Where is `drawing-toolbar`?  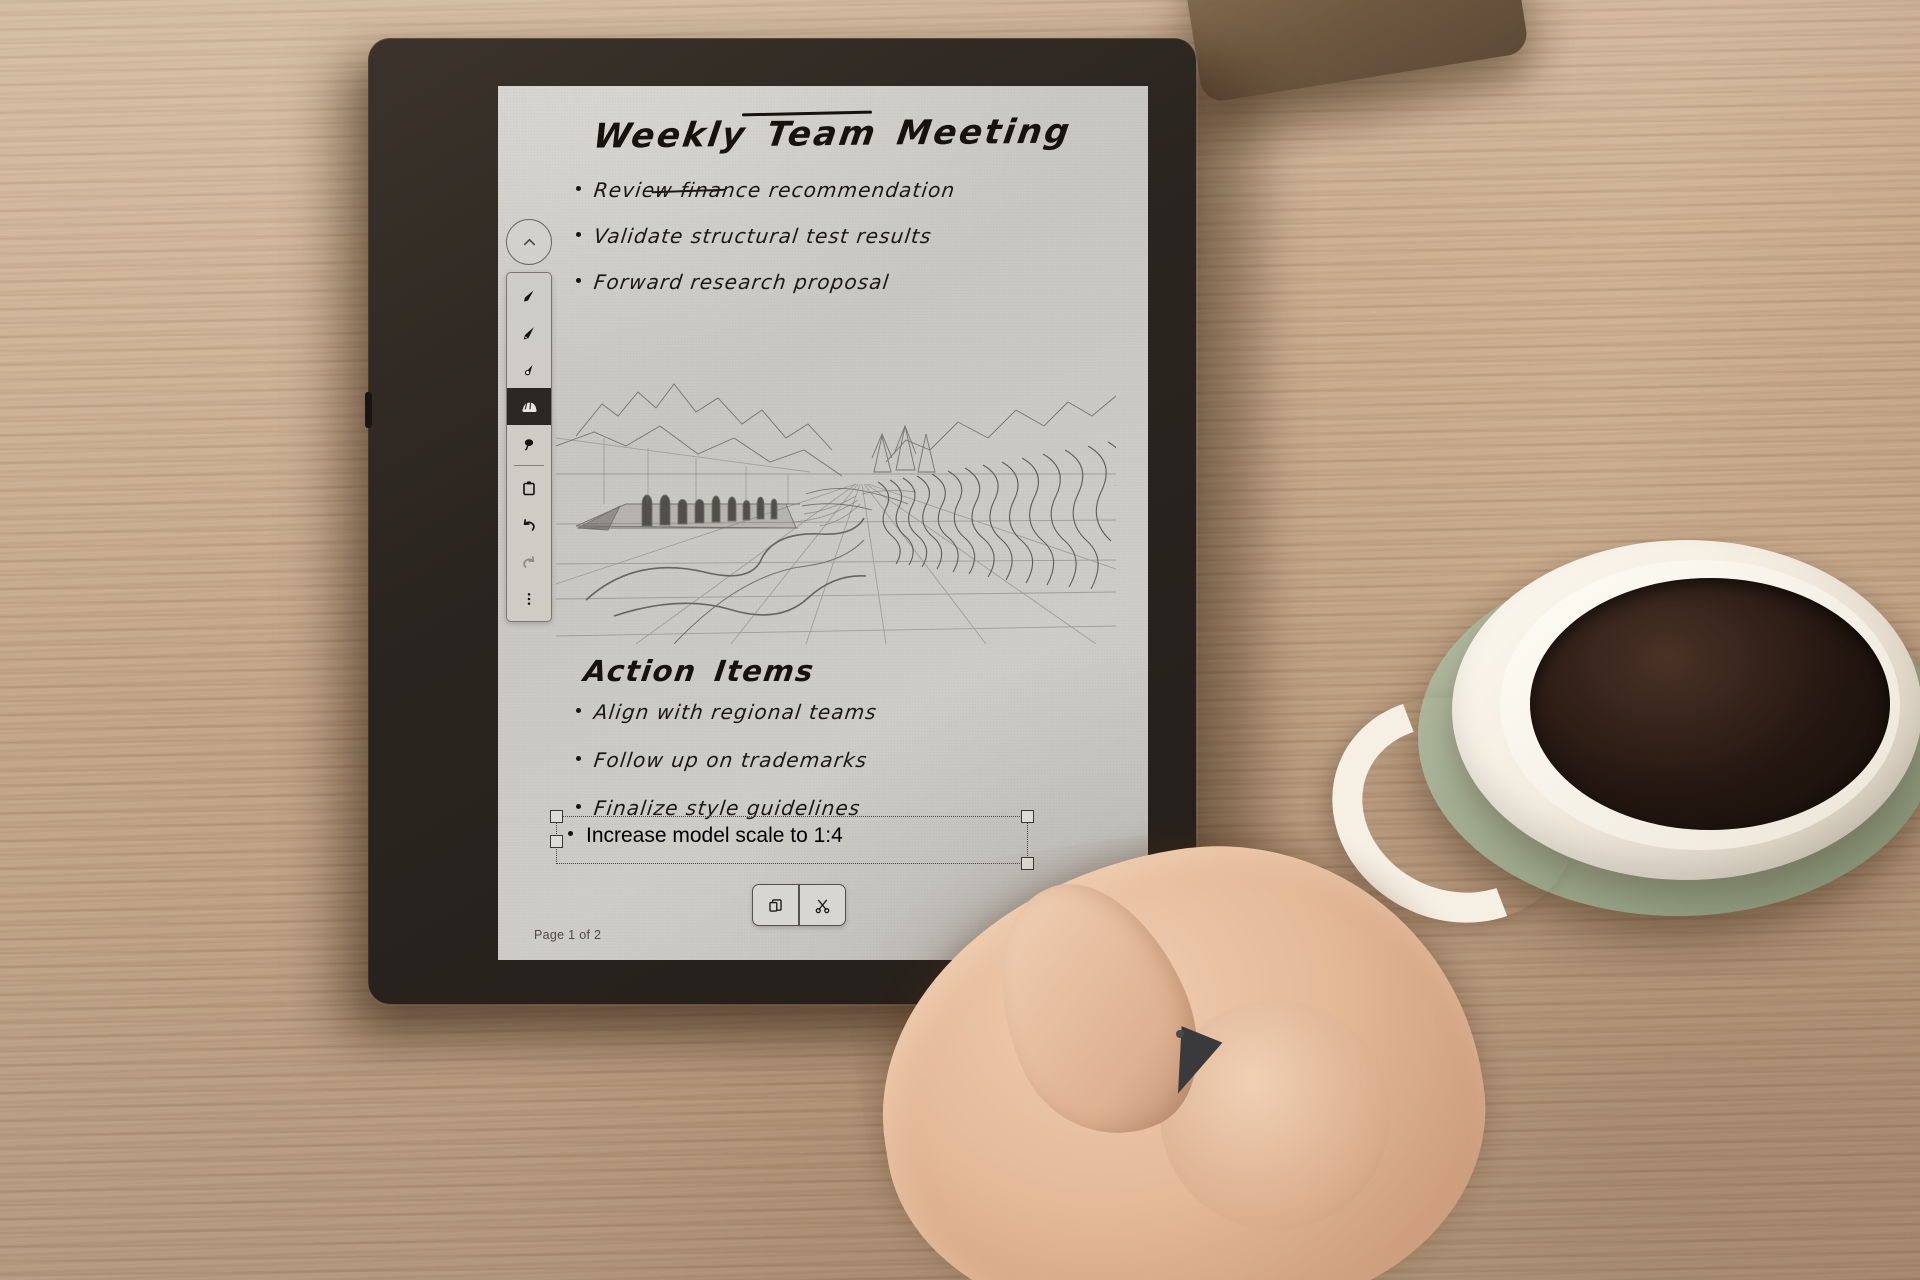 drawing-toolbar is located at coordinates (529, 447).